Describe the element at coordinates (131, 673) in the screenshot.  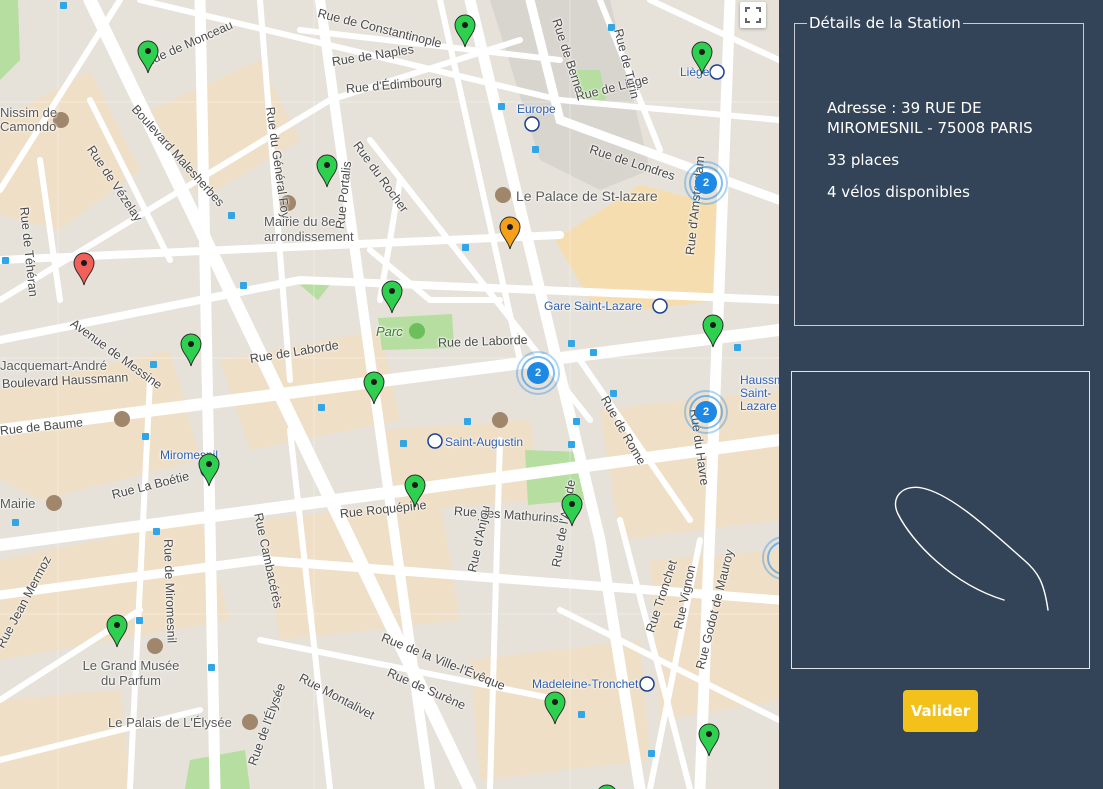
I see `poi-label: Le Grand Musée du Parfum` at that location.